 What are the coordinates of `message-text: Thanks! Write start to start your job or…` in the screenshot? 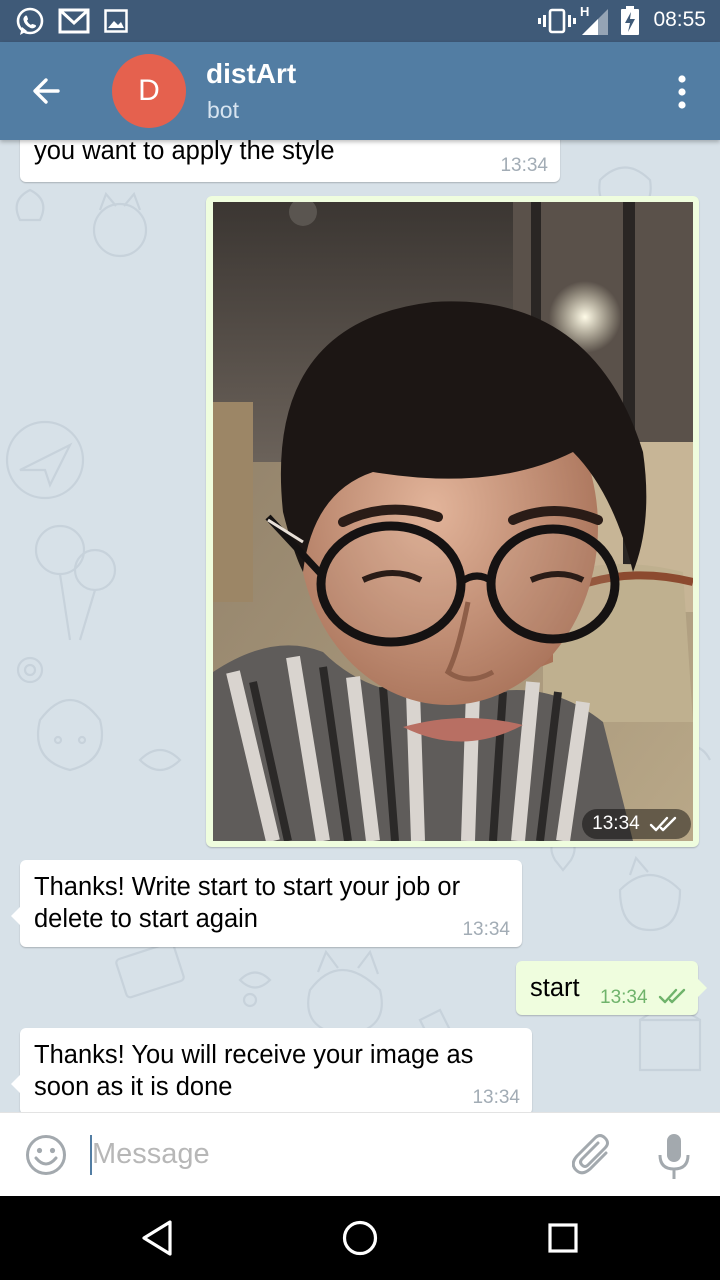 It's located at (247, 903).